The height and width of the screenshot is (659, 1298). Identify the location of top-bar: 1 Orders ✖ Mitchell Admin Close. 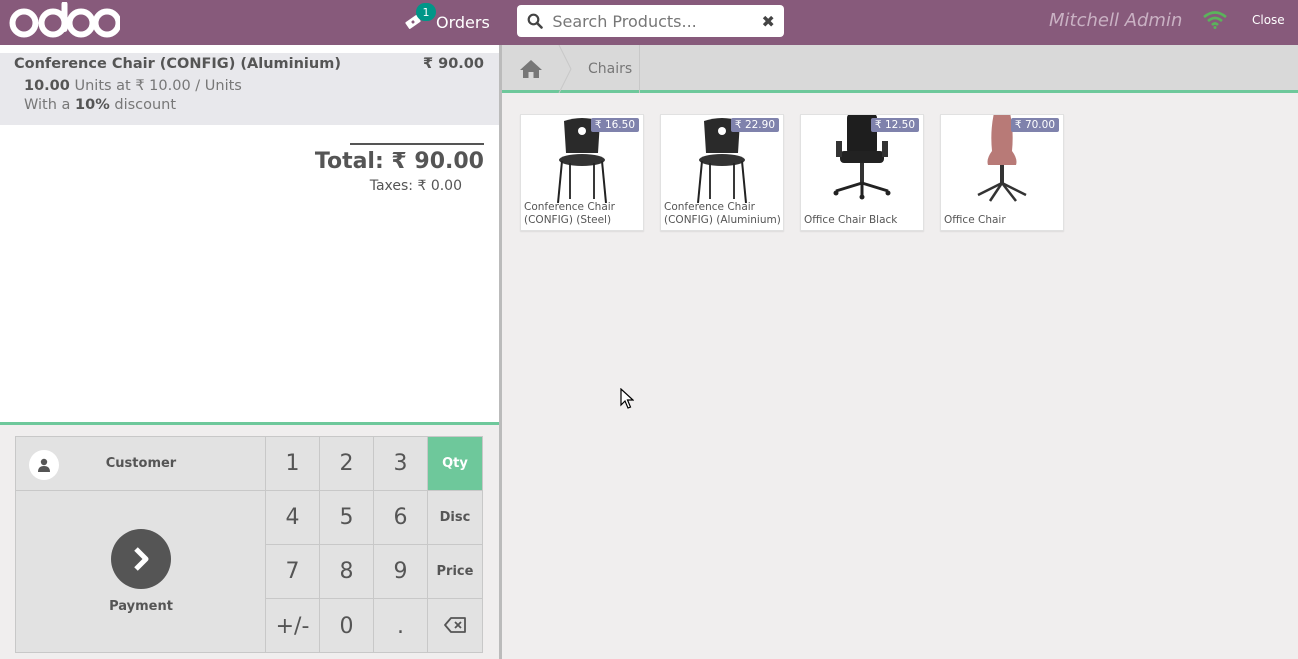
(649, 22).